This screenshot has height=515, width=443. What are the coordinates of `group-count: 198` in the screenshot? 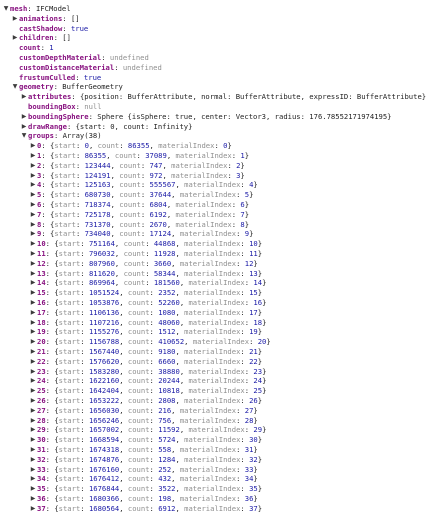 It's located at (165, 498).